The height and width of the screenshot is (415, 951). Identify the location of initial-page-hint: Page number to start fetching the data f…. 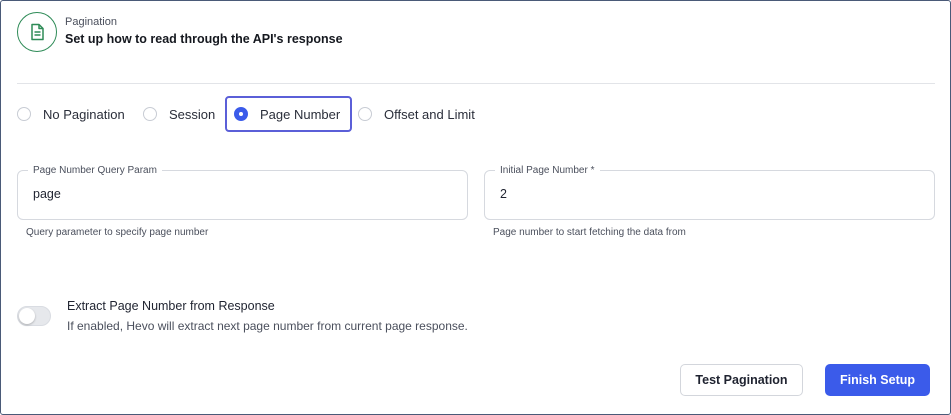
(589, 232).